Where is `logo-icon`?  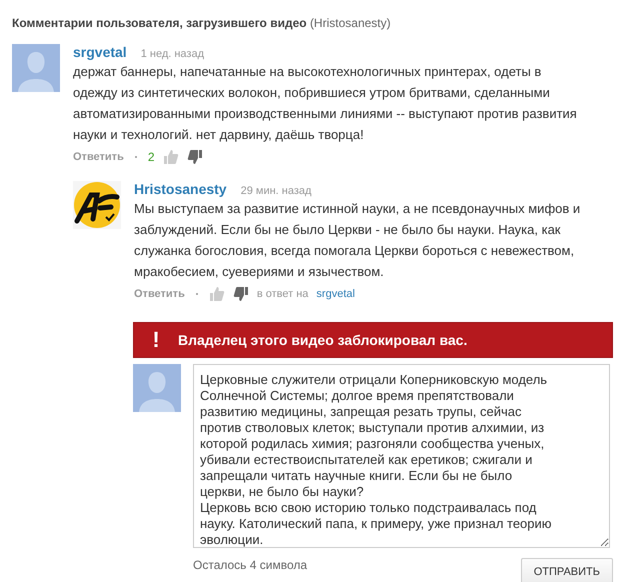 logo-icon is located at coordinates (97, 205).